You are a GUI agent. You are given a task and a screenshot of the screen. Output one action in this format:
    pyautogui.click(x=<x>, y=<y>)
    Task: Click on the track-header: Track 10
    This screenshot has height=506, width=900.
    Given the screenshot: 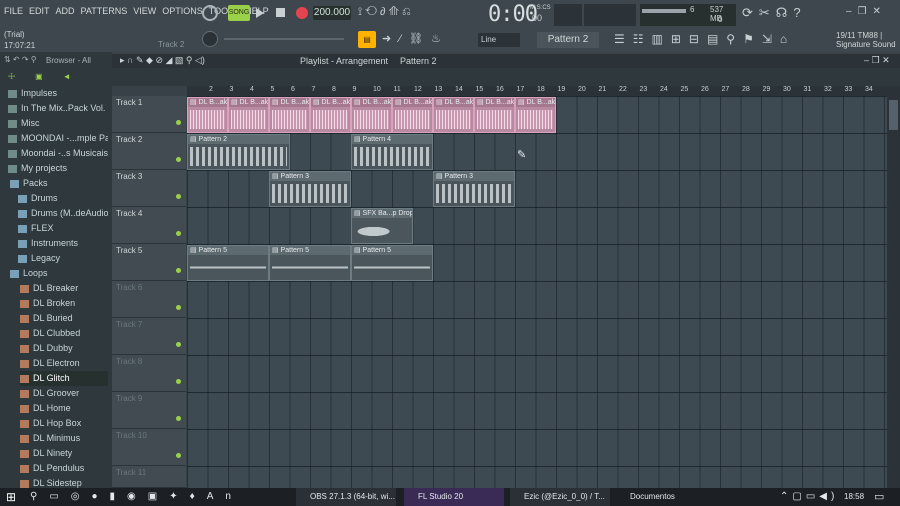 What is the action you would take?
    pyautogui.click(x=149, y=447)
    